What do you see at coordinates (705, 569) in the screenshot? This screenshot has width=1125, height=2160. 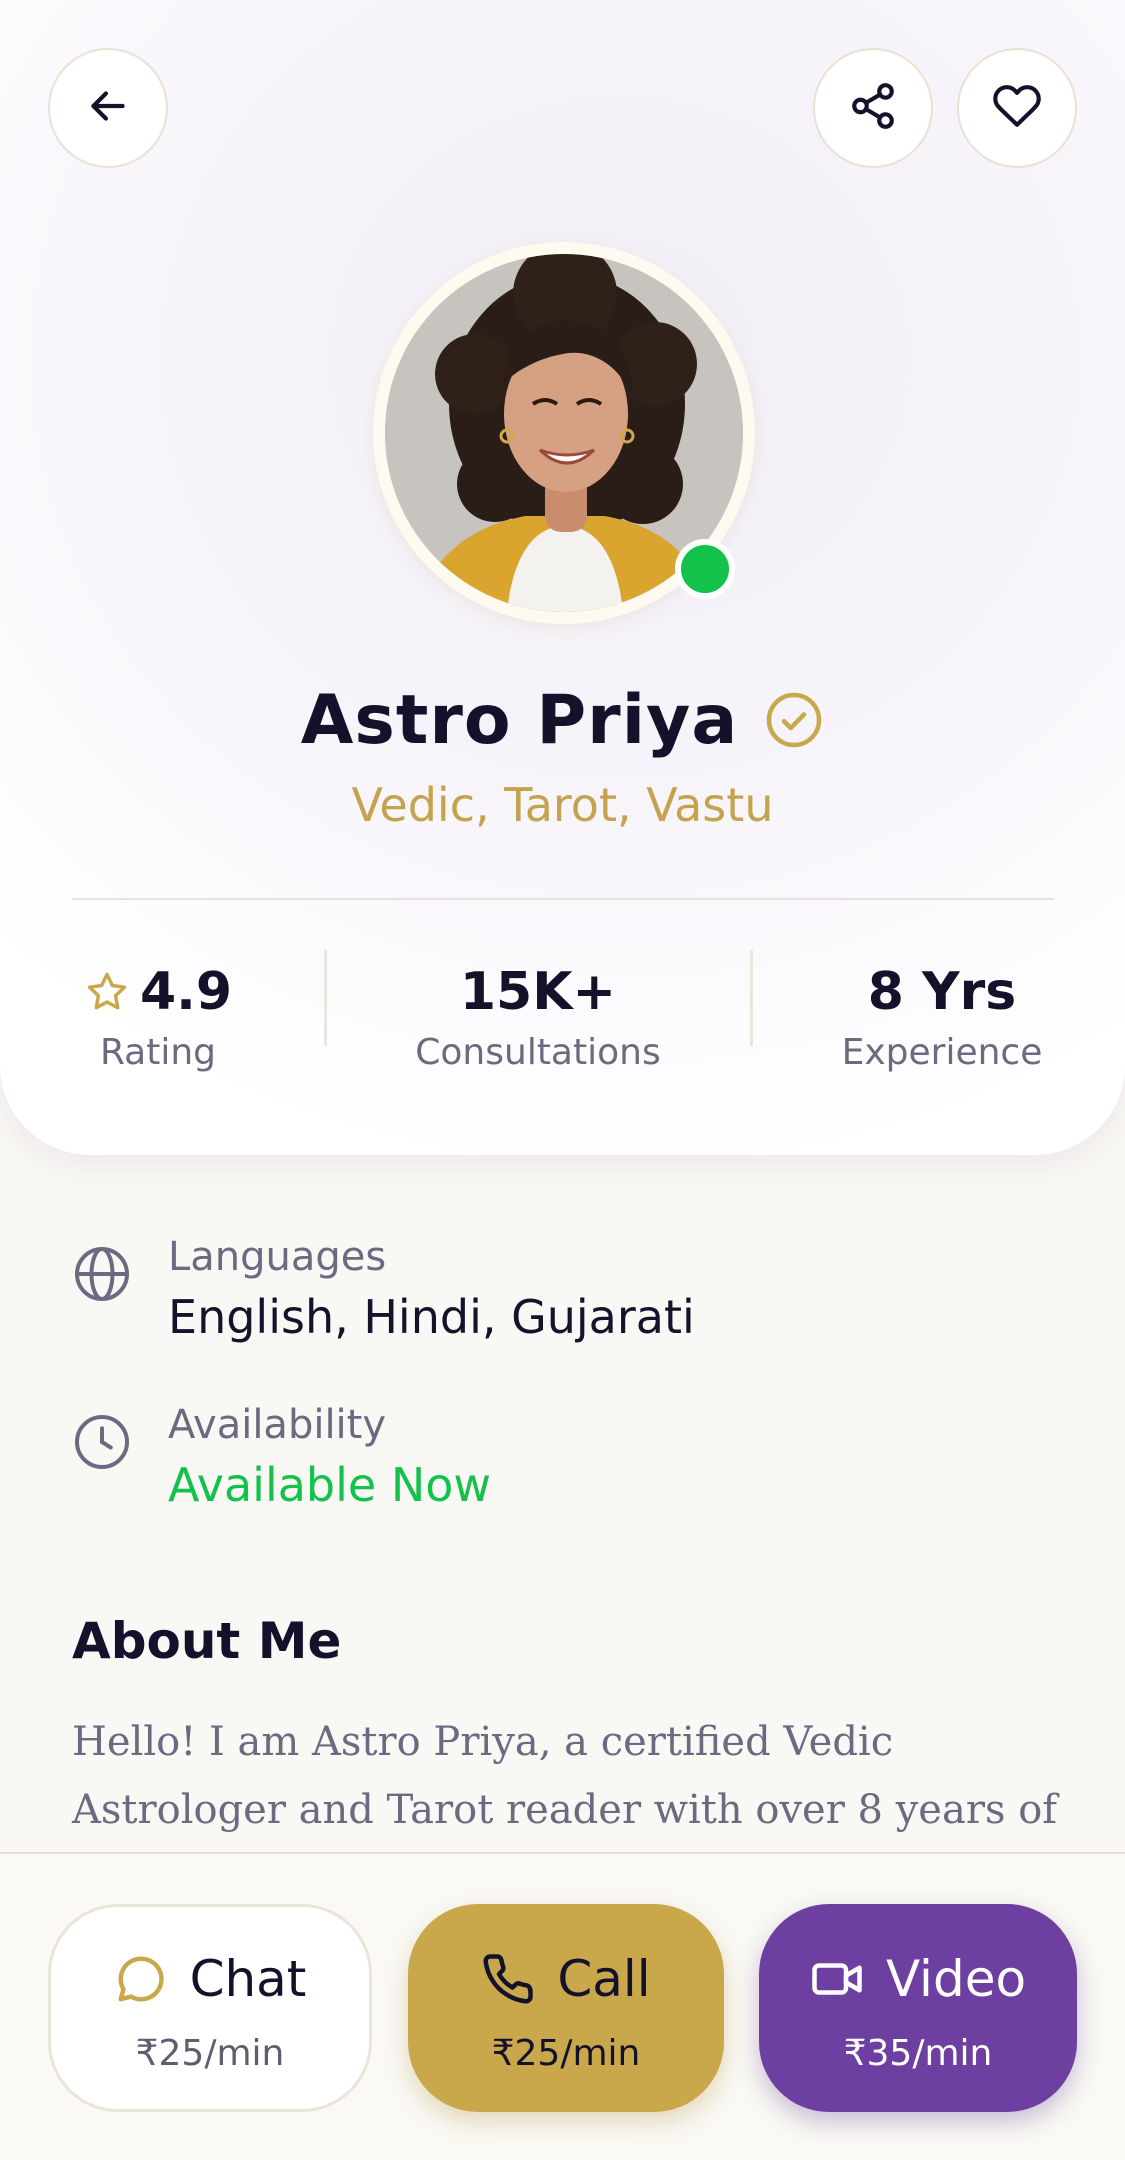 I see `online-status-dot` at bounding box center [705, 569].